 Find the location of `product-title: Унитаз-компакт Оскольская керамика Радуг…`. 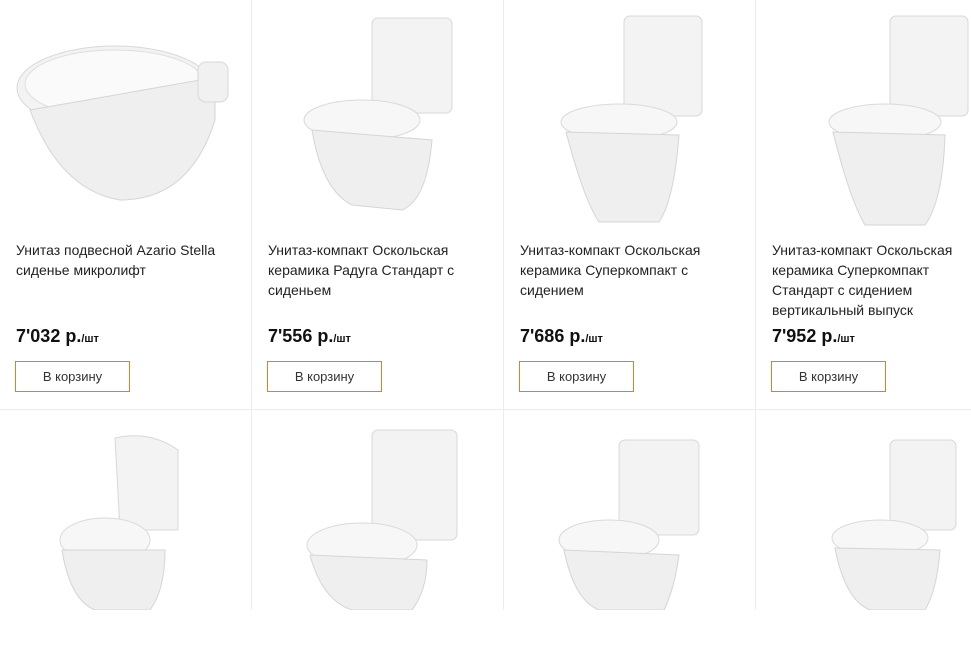

product-title: Унитаз-компакт Оскольская керамика Радуг… is located at coordinates (383, 270).